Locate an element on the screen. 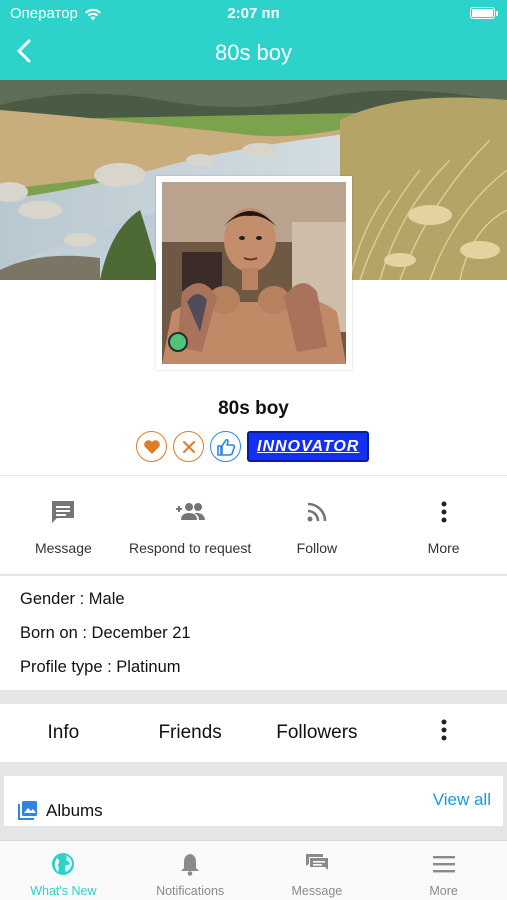  close-badge is located at coordinates (188, 446).